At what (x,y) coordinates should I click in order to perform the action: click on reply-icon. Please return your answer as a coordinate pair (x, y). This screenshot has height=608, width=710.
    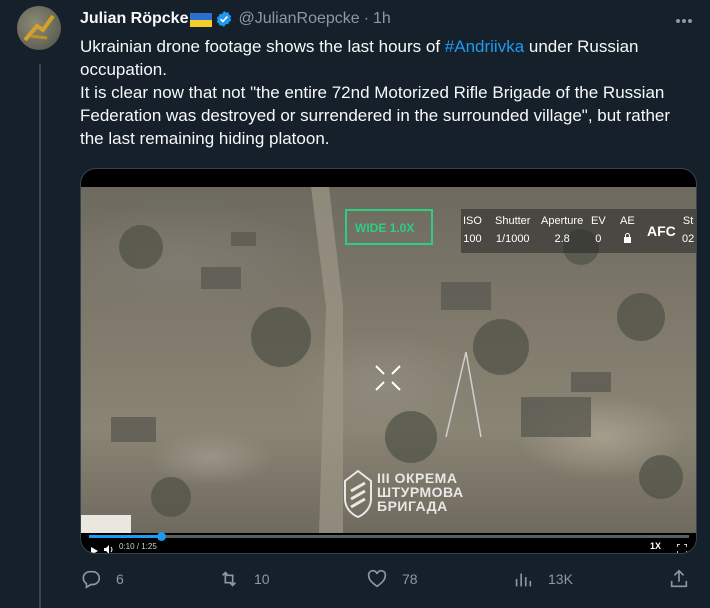
    Looking at the image, I should click on (91, 579).